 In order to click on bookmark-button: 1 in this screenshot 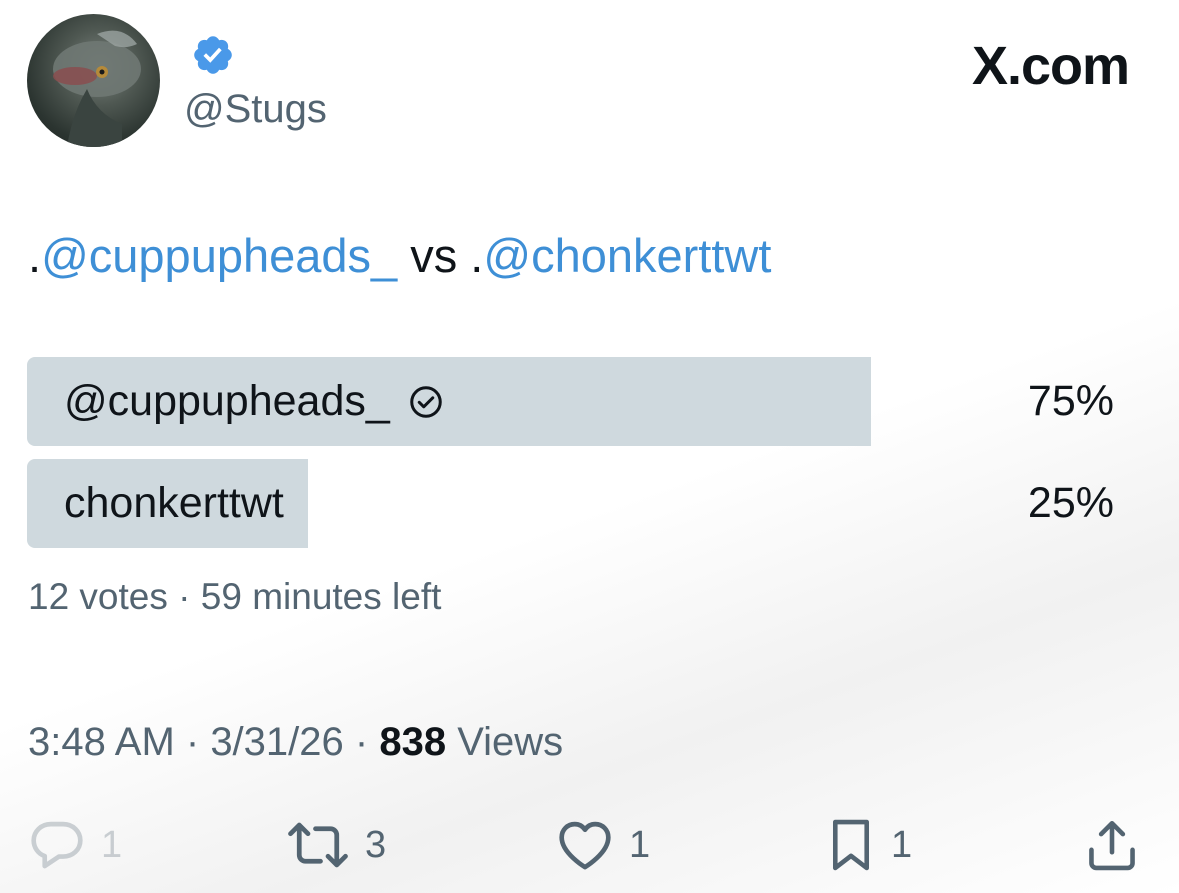, I will do `click(868, 845)`.